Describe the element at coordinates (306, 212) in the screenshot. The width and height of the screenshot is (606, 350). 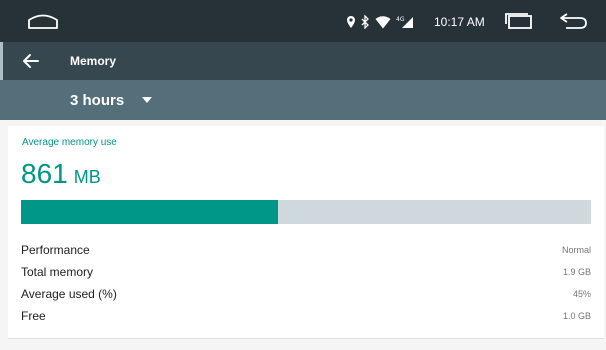
I see `memory-usage-bar` at that location.